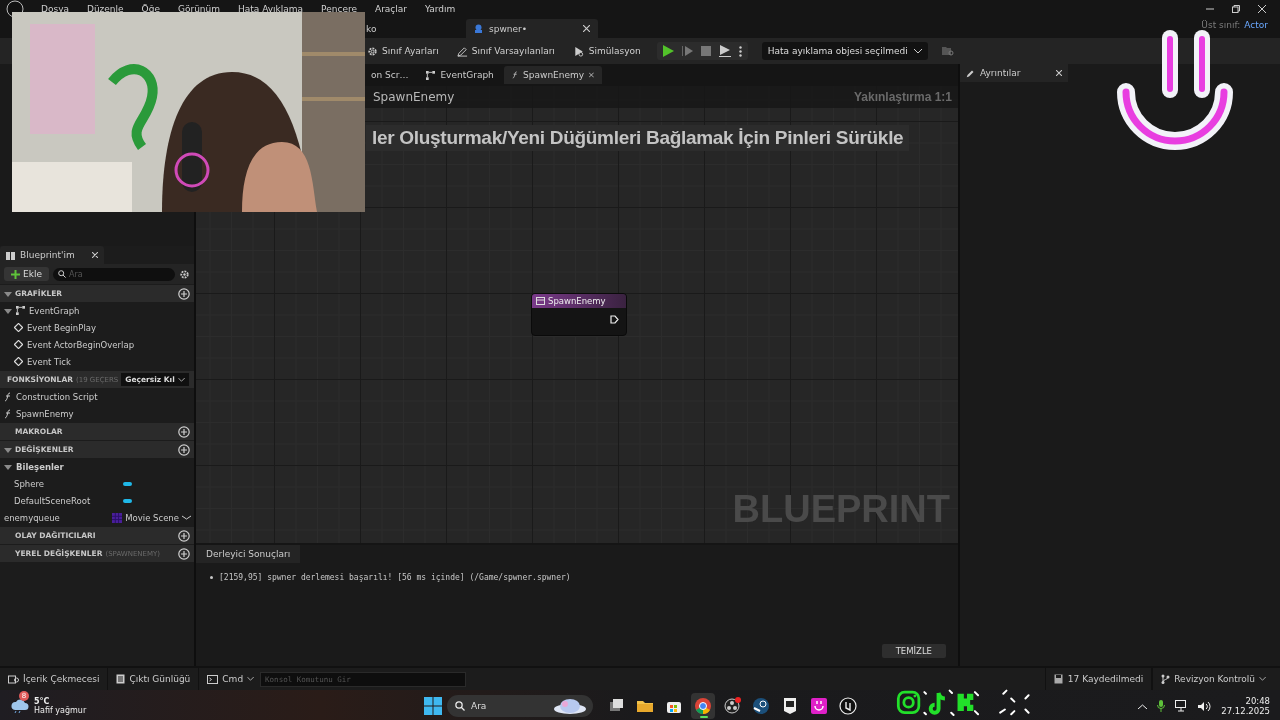  I want to click on stop-icon, so click(705, 51).